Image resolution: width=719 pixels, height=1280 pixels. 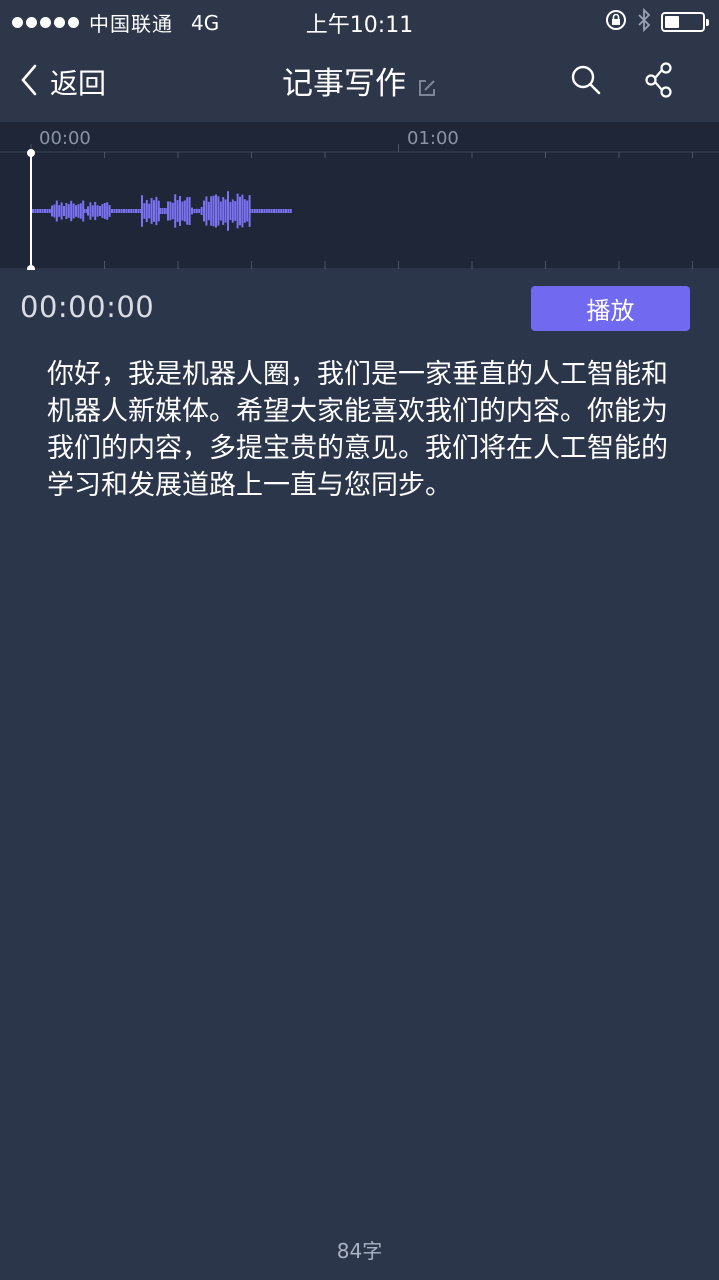 What do you see at coordinates (31, 153) in the screenshot?
I see `playhead-handle-top` at bounding box center [31, 153].